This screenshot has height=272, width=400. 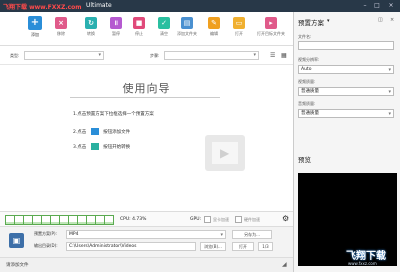 I want to click on step-3-prefix: 3.点击, so click(x=80, y=147).